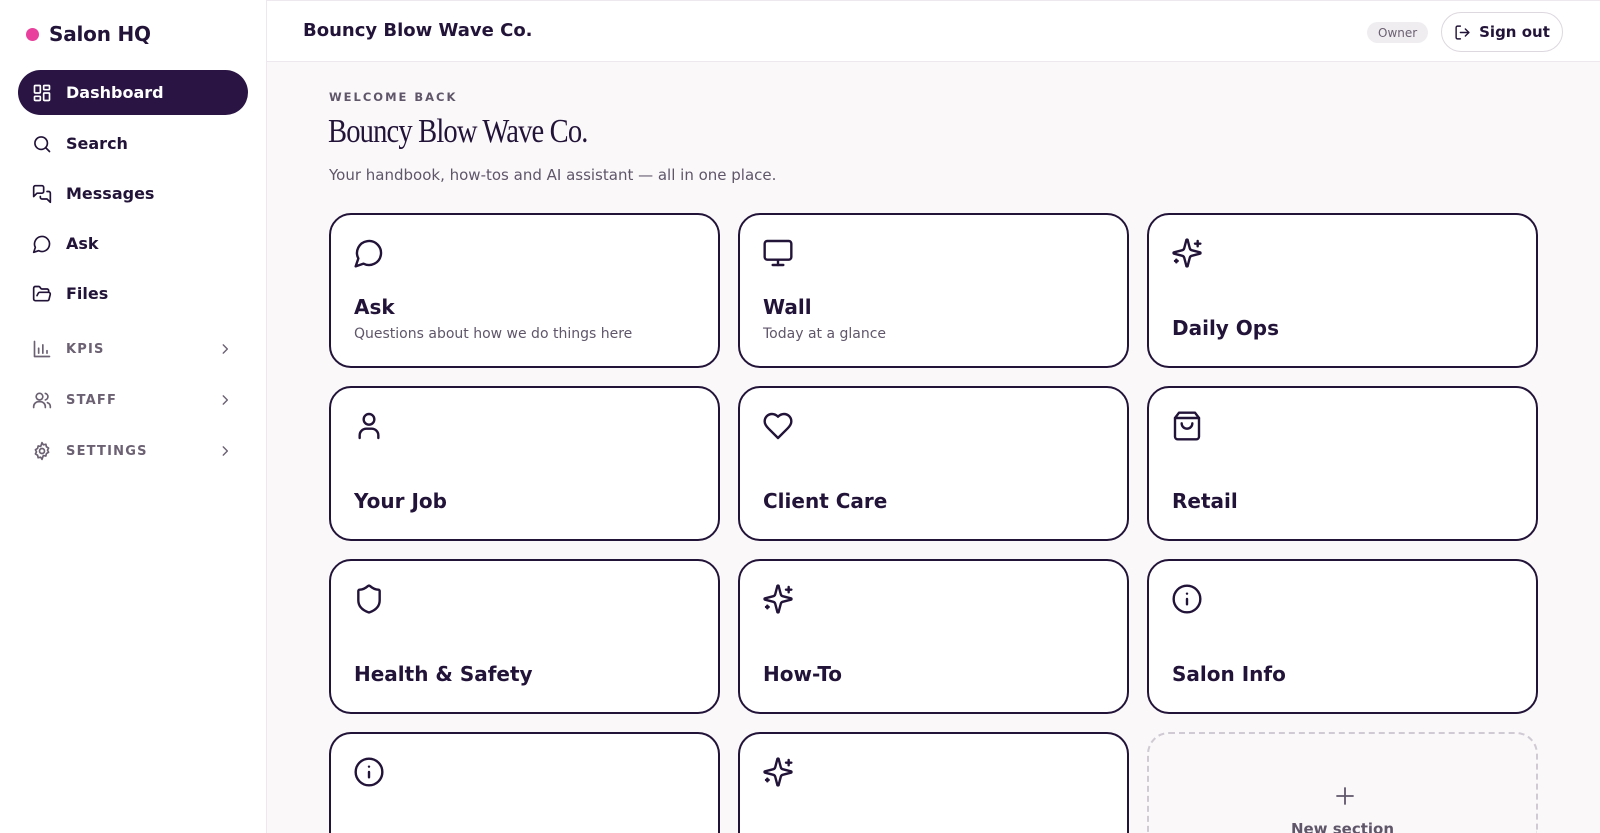 Image resolution: width=1600 pixels, height=833 pixels. What do you see at coordinates (85, 349) in the screenshot?
I see `sidebar-group-label: KPIS` at bounding box center [85, 349].